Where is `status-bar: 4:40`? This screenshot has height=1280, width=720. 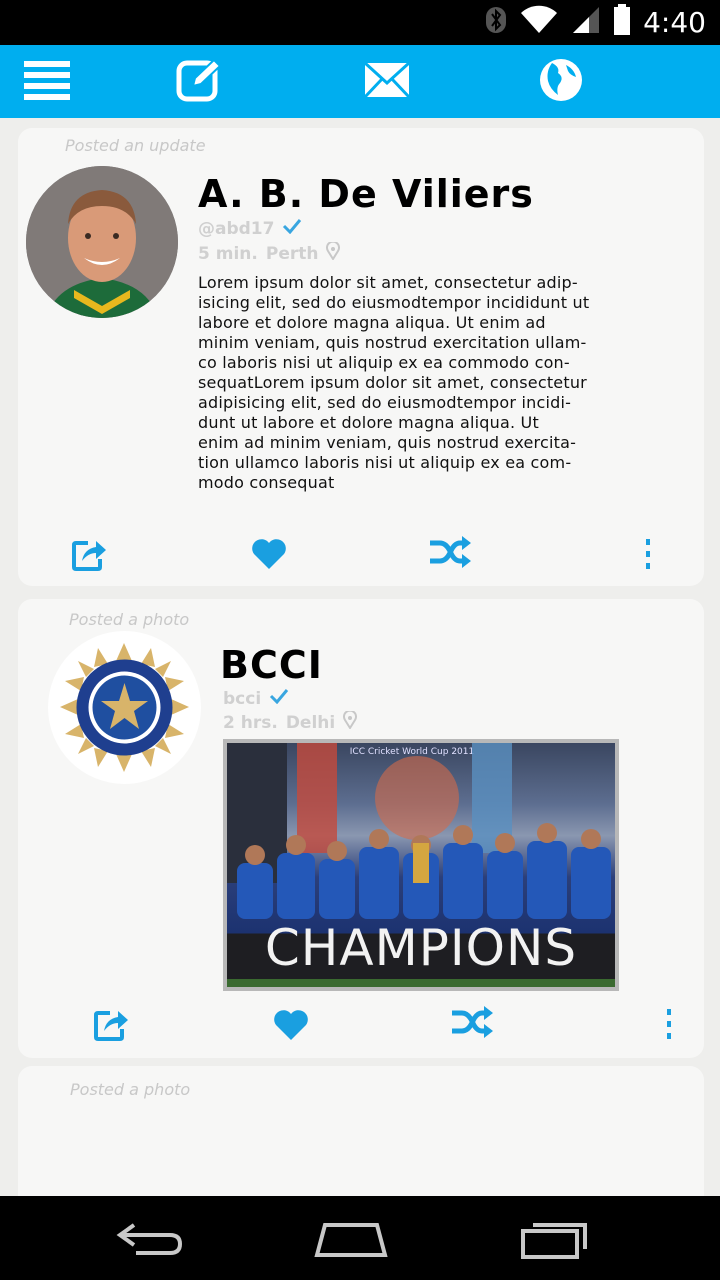 status-bar: 4:40 is located at coordinates (360, 22).